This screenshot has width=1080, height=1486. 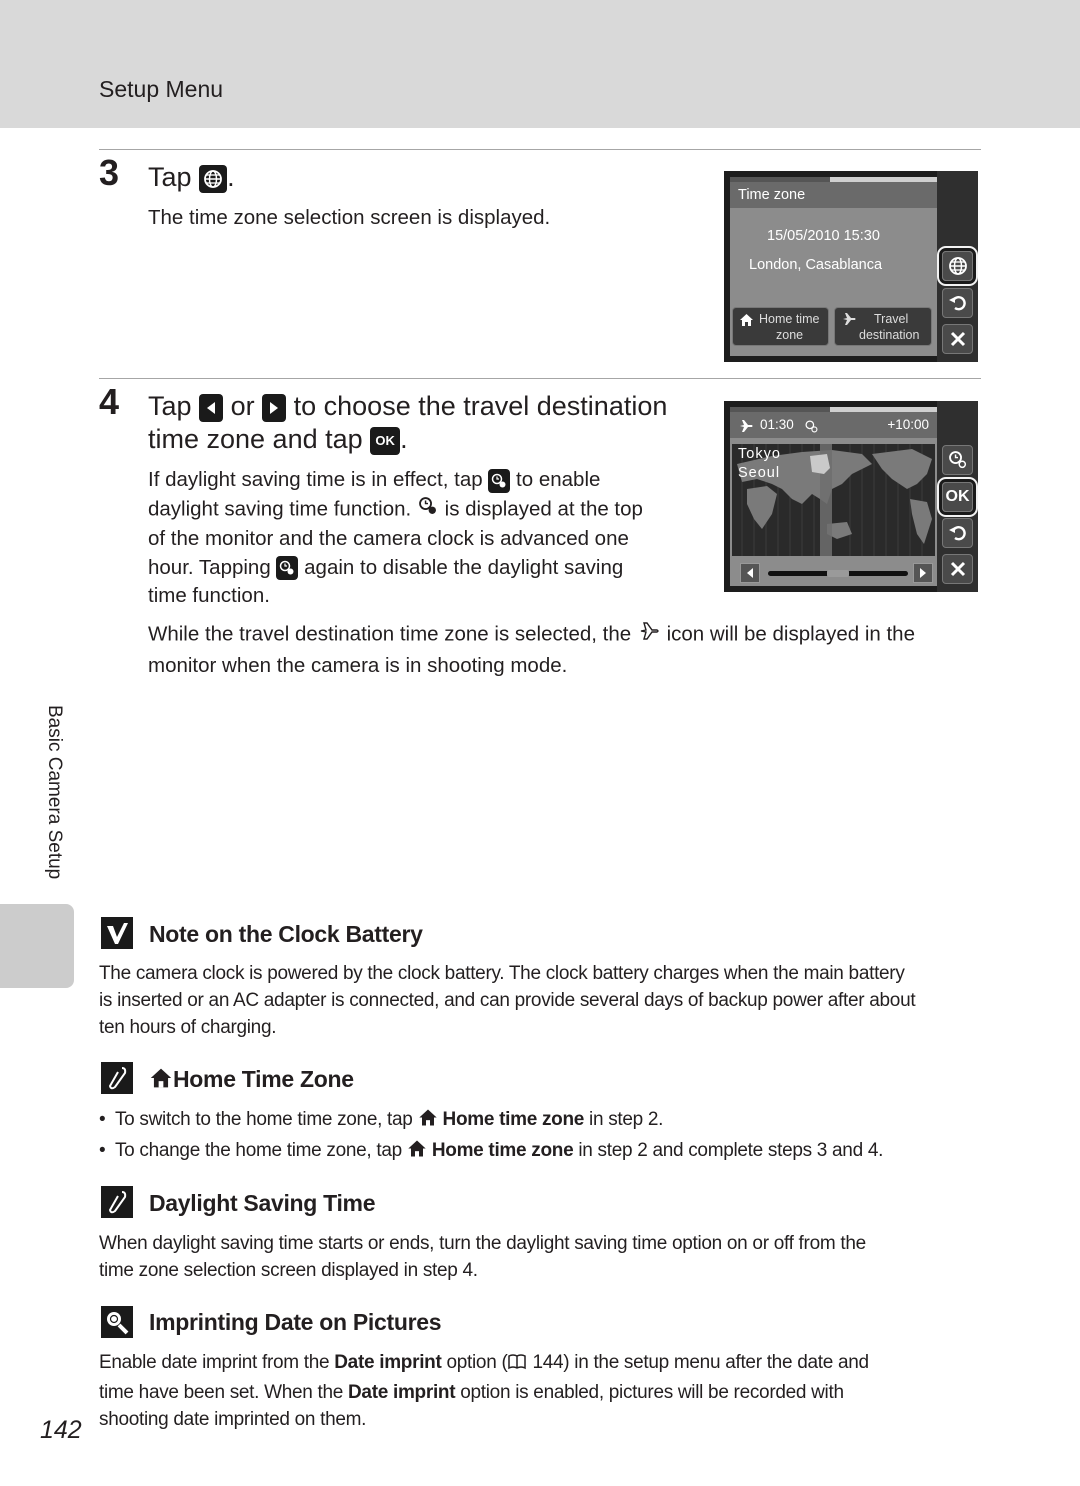 I want to click on text: time have been set. When the, so click(x=221, y=1392).